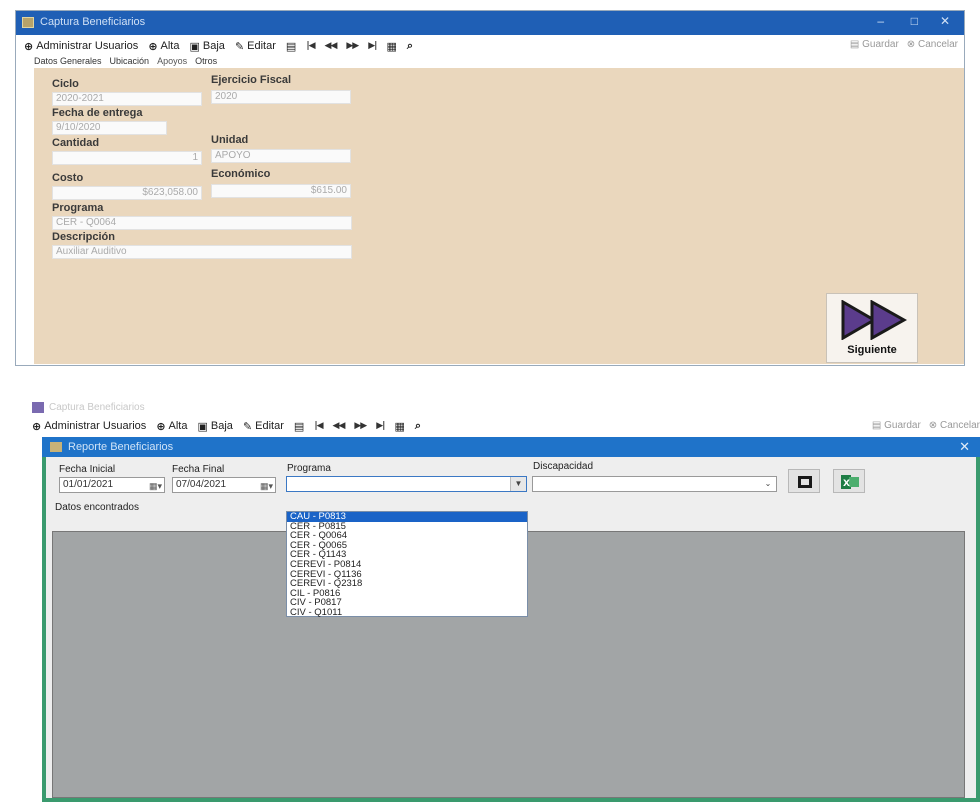  I want to click on excel-button: X, so click(849, 481).